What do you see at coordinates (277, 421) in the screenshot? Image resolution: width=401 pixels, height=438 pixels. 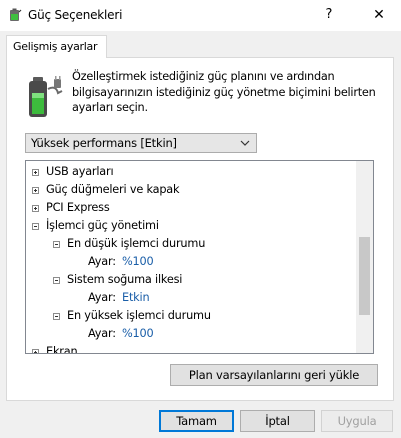 I see `cancel-button: İptal` at bounding box center [277, 421].